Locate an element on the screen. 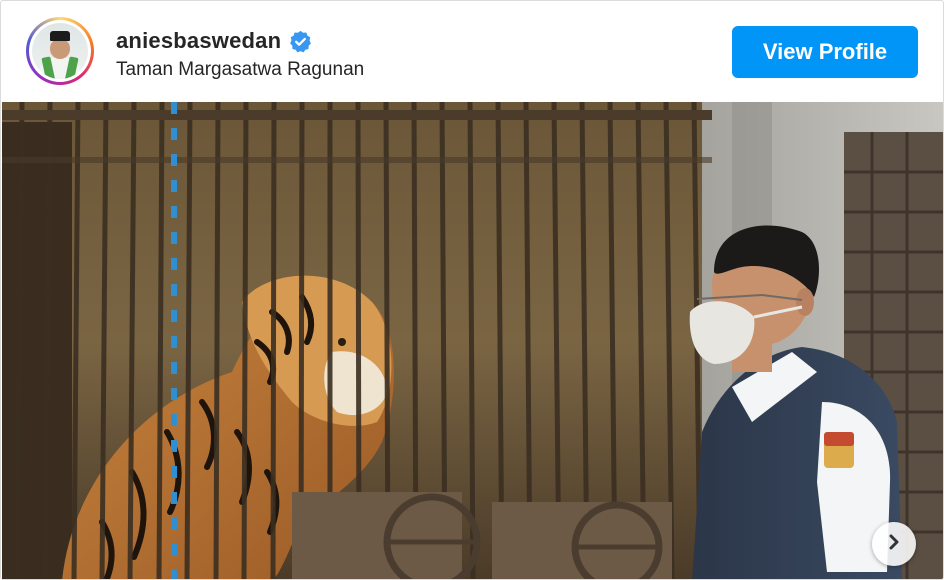  verified-badge-icon is located at coordinates (300, 41).